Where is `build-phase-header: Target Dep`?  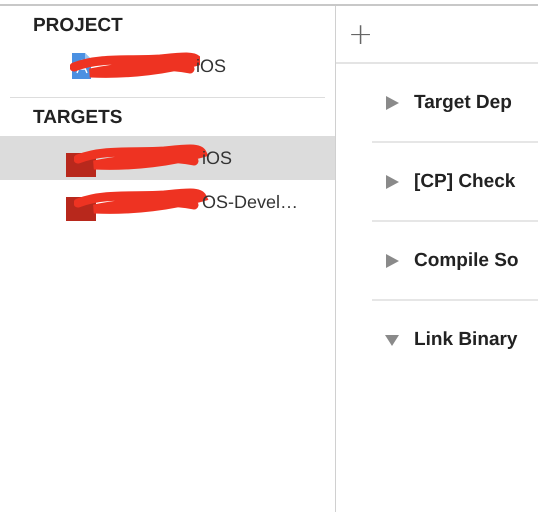
build-phase-header: Target Dep is located at coordinates (455, 103).